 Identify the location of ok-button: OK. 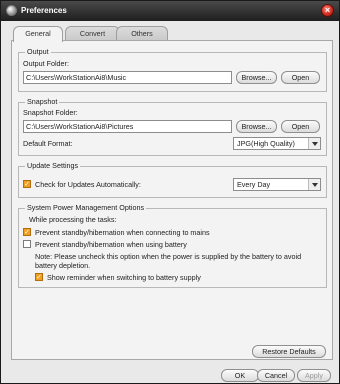
(240, 375).